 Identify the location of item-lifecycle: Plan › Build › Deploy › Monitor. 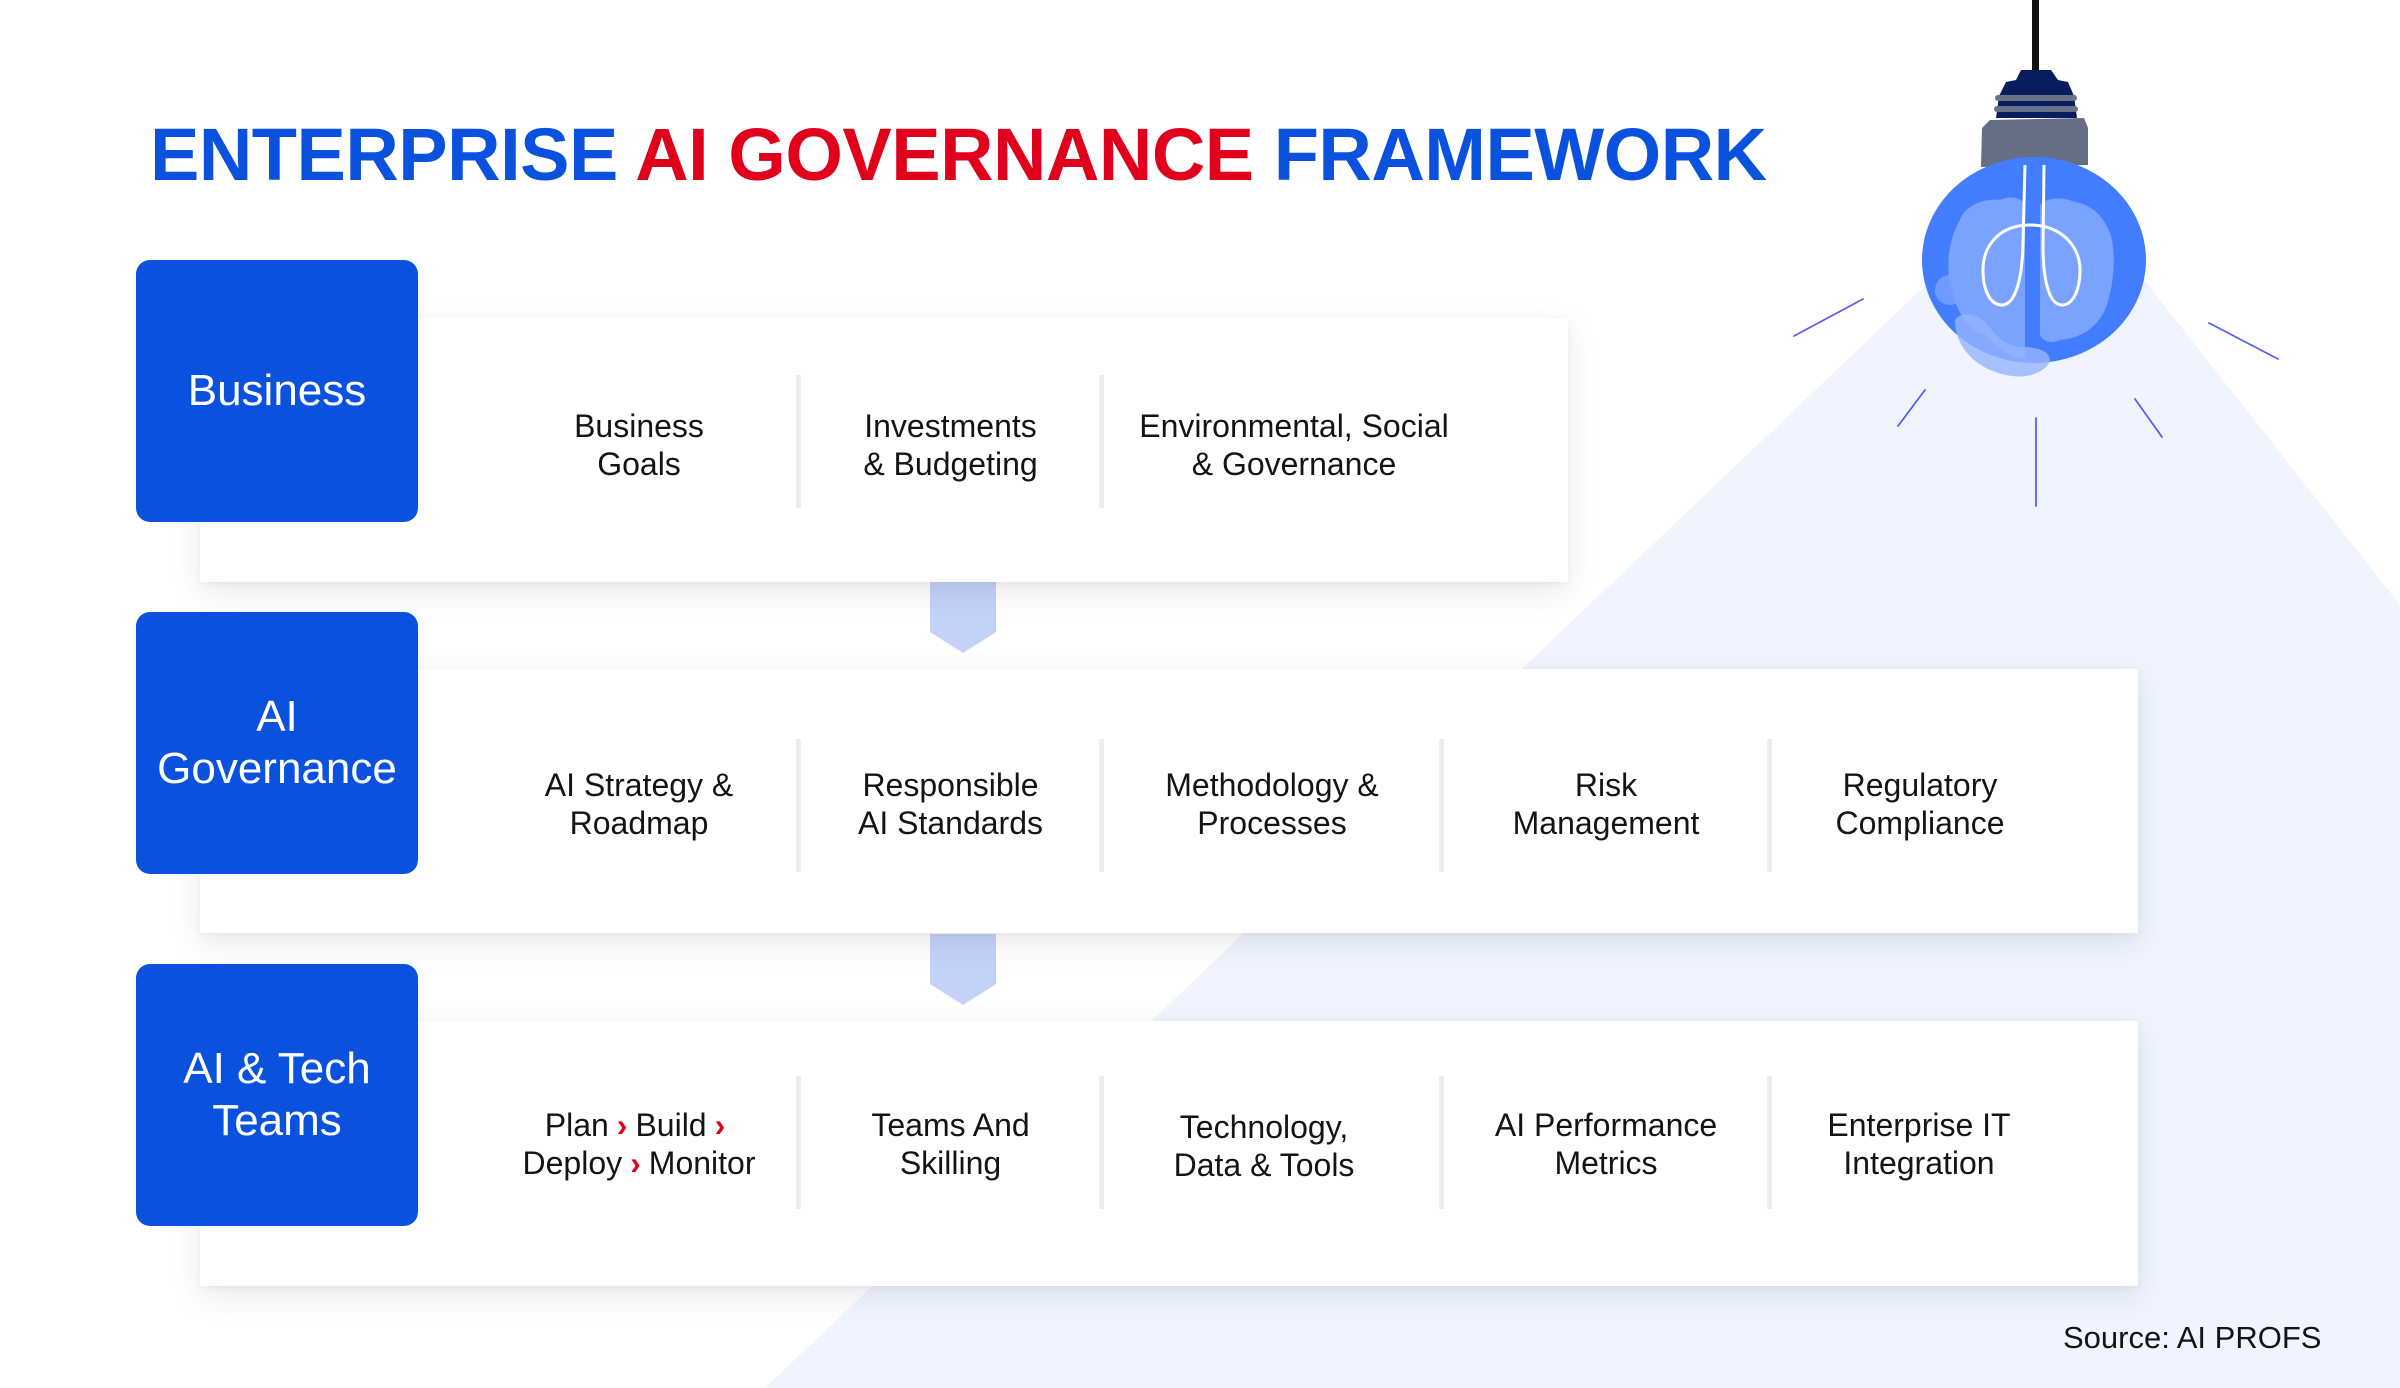
(639, 1144).